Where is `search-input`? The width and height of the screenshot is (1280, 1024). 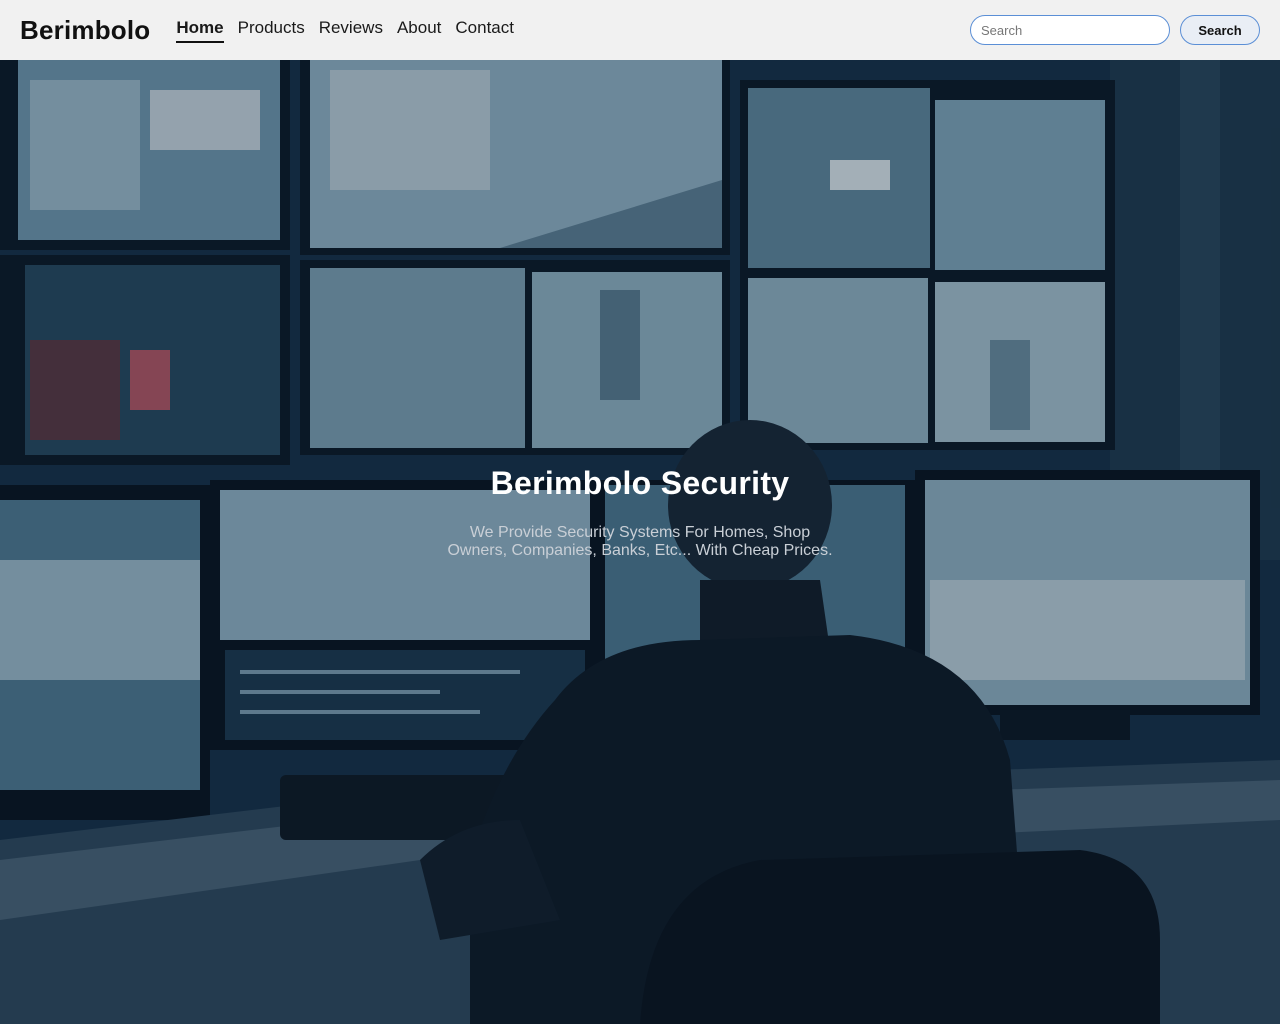 search-input is located at coordinates (1070, 30).